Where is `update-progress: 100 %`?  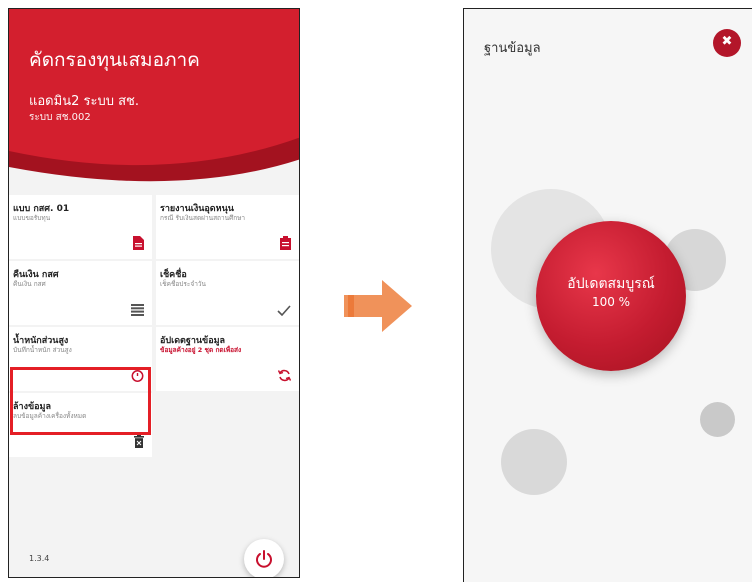 update-progress: 100 % is located at coordinates (611, 302).